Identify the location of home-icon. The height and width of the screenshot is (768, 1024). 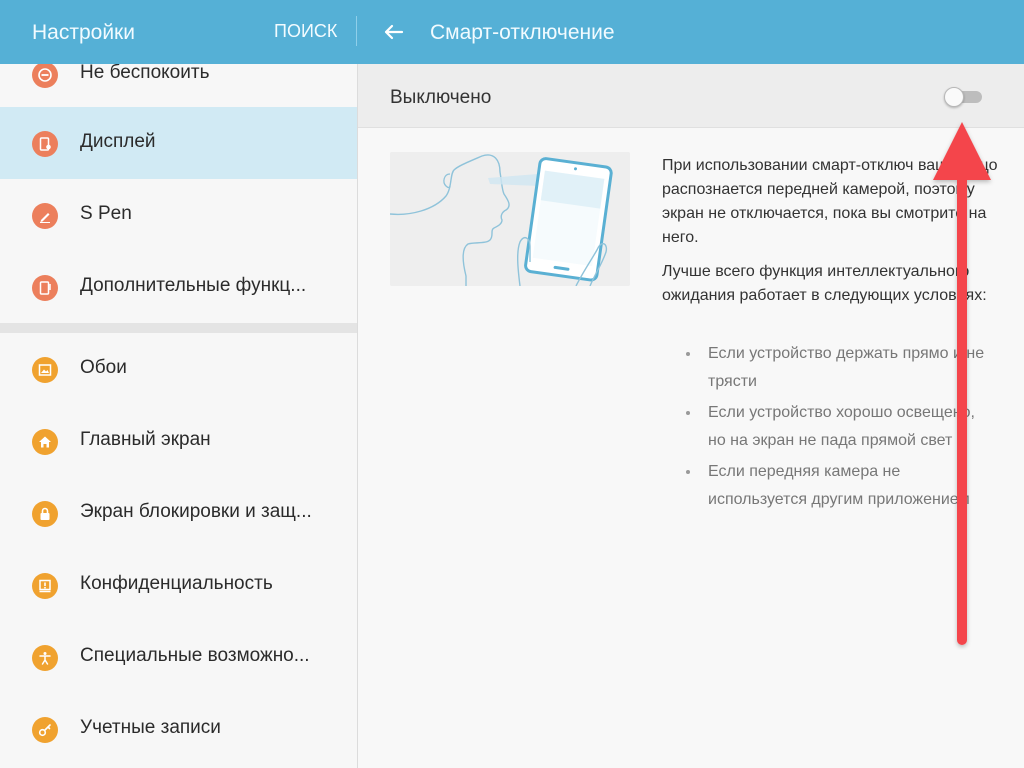
(45, 442).